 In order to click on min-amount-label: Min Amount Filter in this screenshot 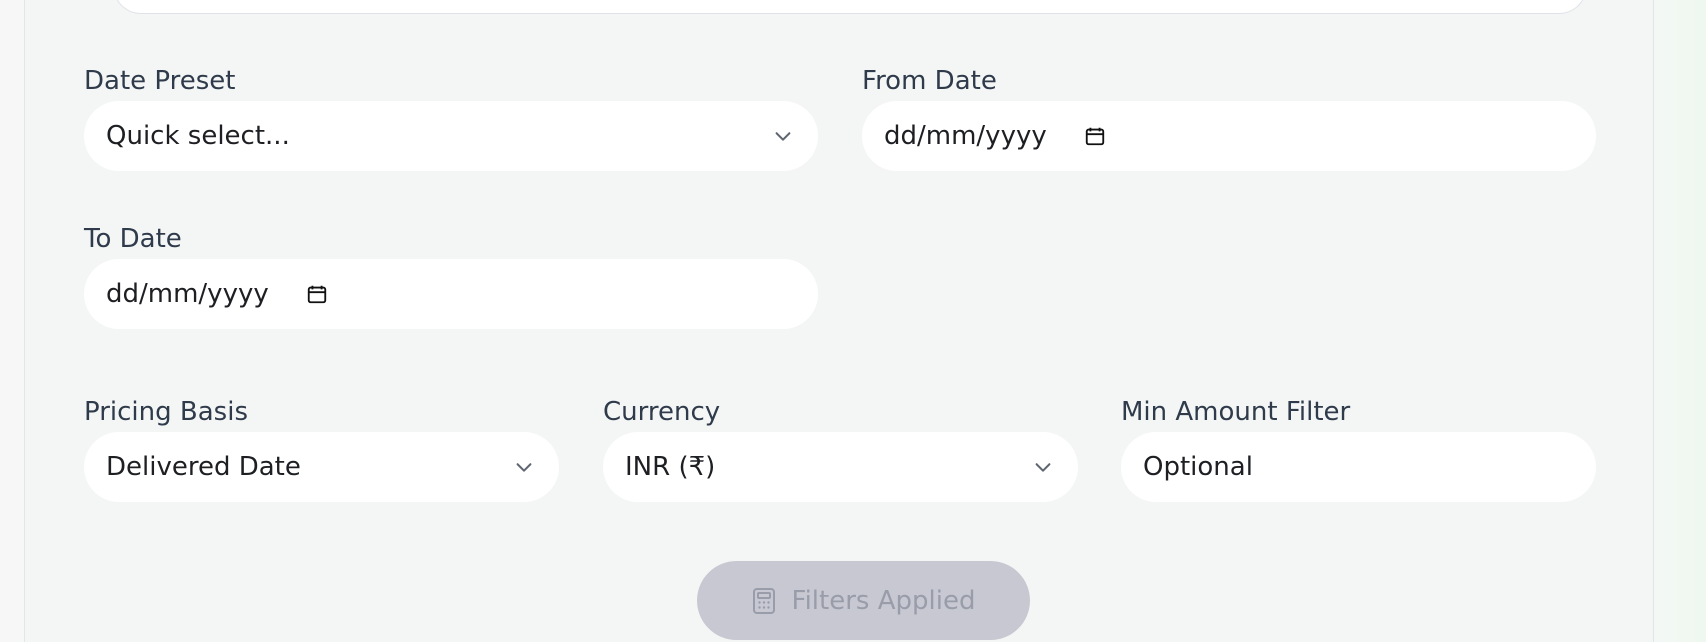, I will do `click(1236, 412)`.